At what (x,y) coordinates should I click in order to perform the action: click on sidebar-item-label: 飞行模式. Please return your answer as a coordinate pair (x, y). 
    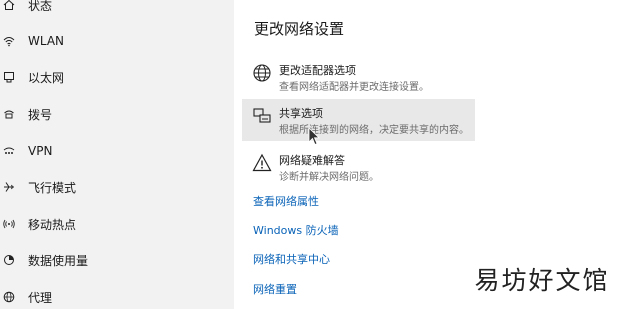
    Looking at the image, I should click on (52, 187).